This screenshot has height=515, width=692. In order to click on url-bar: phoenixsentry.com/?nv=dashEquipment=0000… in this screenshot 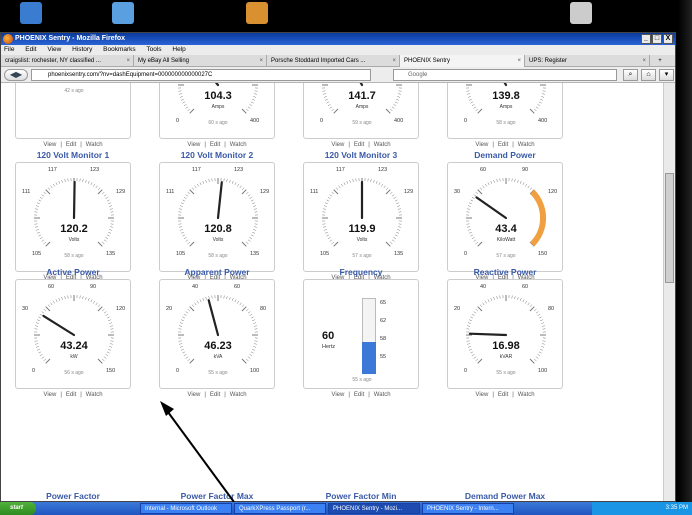, I will do `click(201, 75)`.